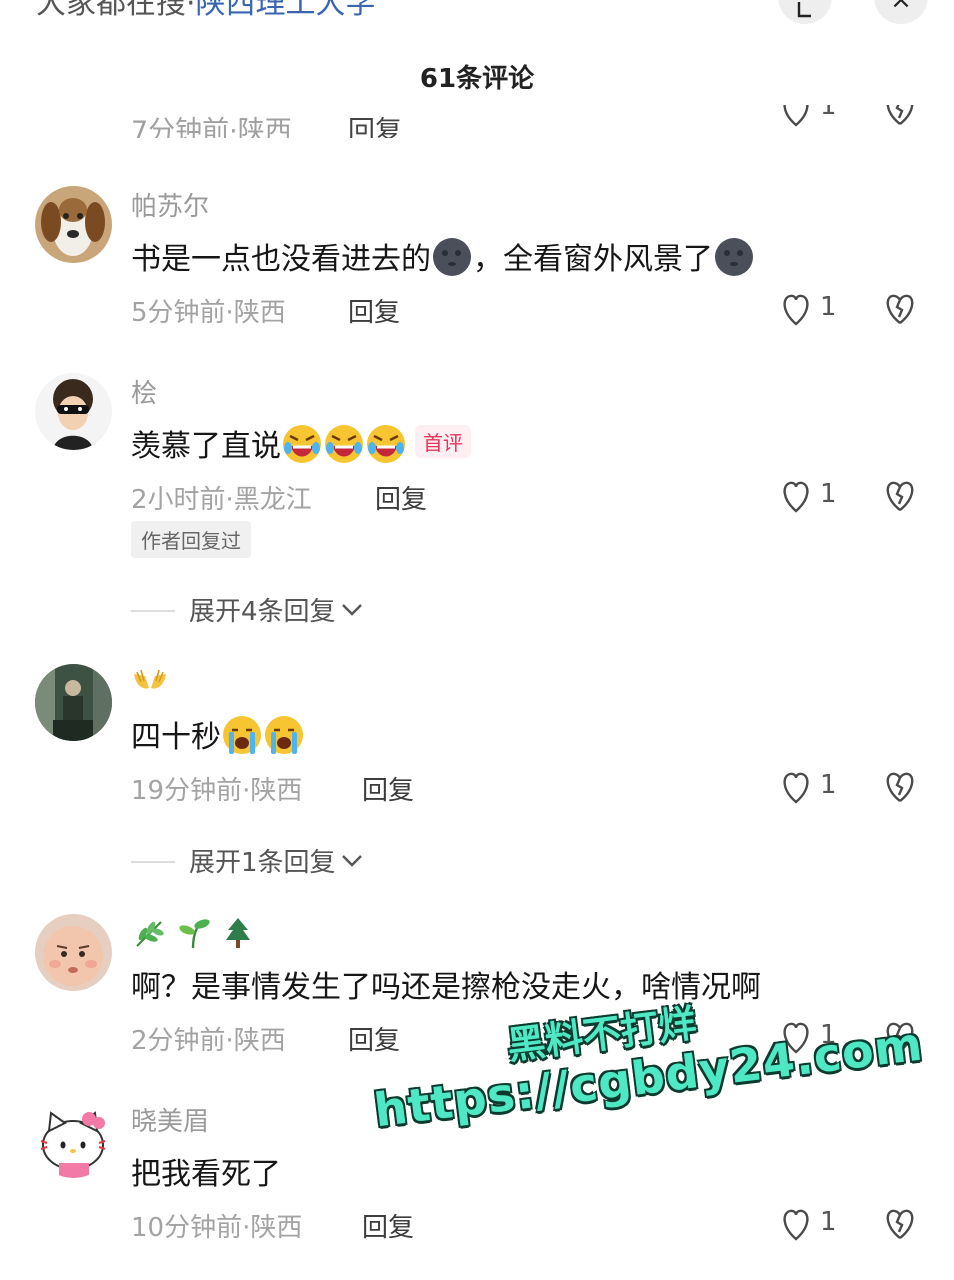 The image size is (954, 1280). I want to click on comment-meta: 7分钟前·陕西, so click(211, 127).